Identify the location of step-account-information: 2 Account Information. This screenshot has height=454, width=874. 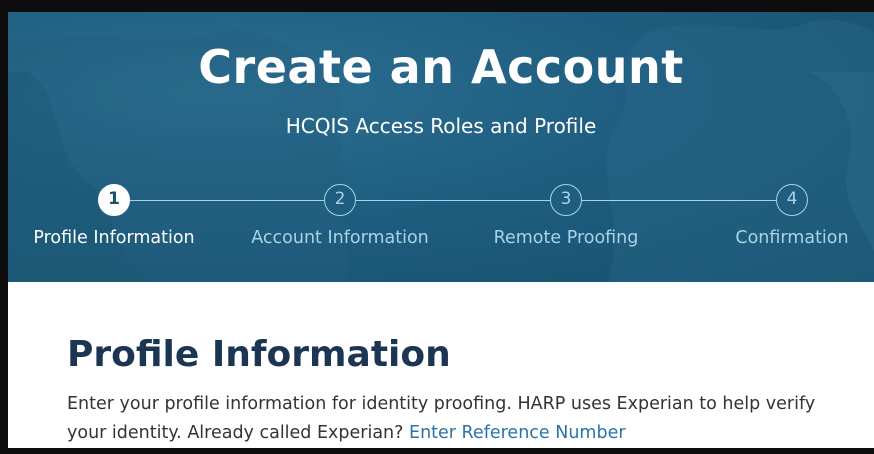
(340, 216).